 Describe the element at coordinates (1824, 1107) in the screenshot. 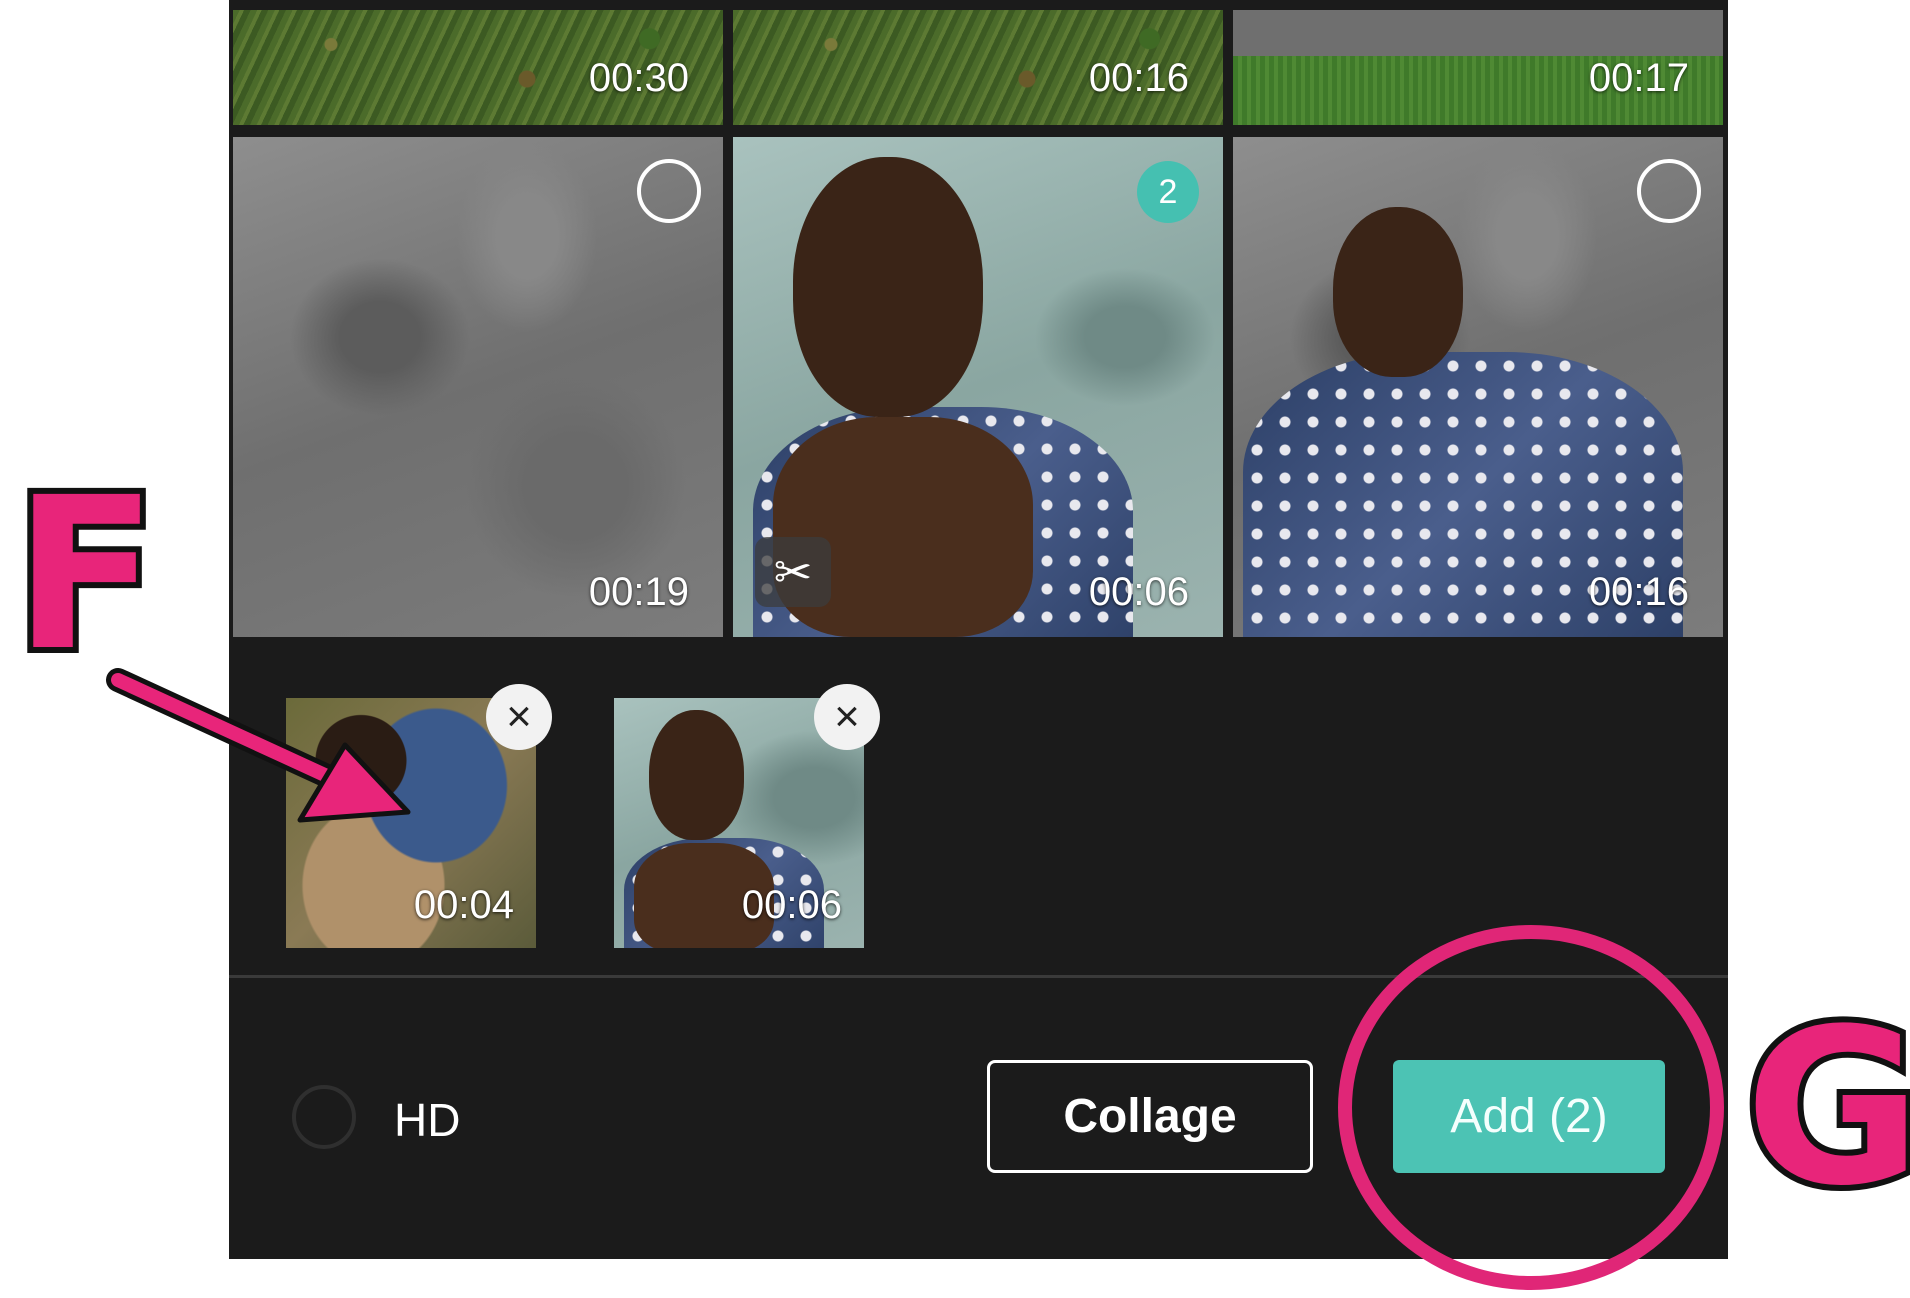

I see `annotation-label-g: G` at that location.